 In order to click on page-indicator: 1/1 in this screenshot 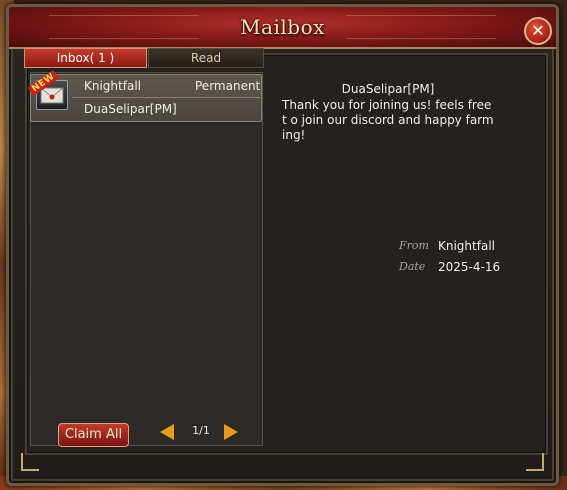, I will do `click(201, 430)`.